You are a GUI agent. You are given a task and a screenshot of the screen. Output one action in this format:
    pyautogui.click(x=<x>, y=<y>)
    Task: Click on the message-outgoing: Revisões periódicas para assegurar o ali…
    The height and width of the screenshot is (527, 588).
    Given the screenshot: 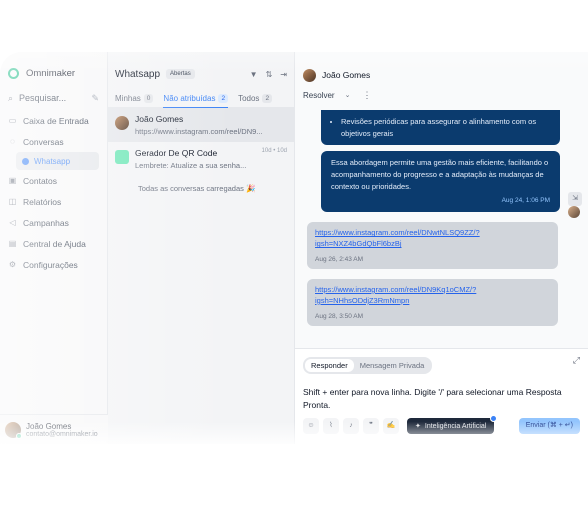 What is the action you would take?
    pyautogui.click(x=440, y=128)
    